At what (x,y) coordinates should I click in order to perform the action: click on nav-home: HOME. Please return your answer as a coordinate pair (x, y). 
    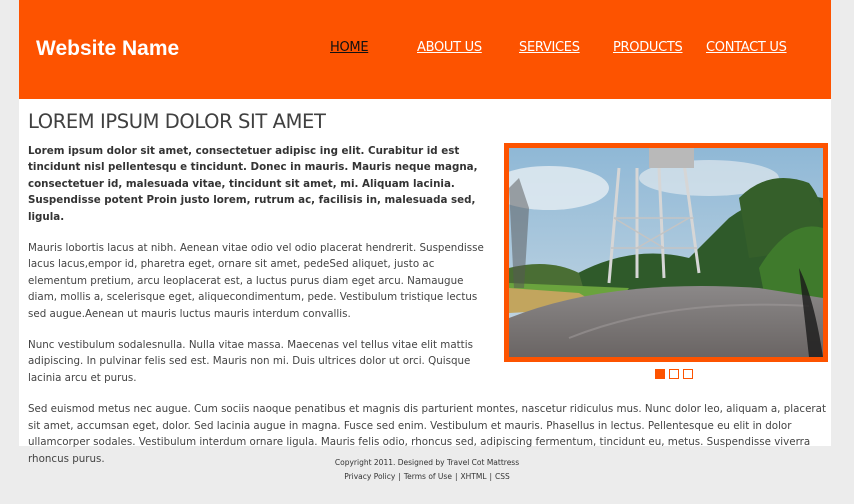
    Looking at the image, I should click on (349, 47).